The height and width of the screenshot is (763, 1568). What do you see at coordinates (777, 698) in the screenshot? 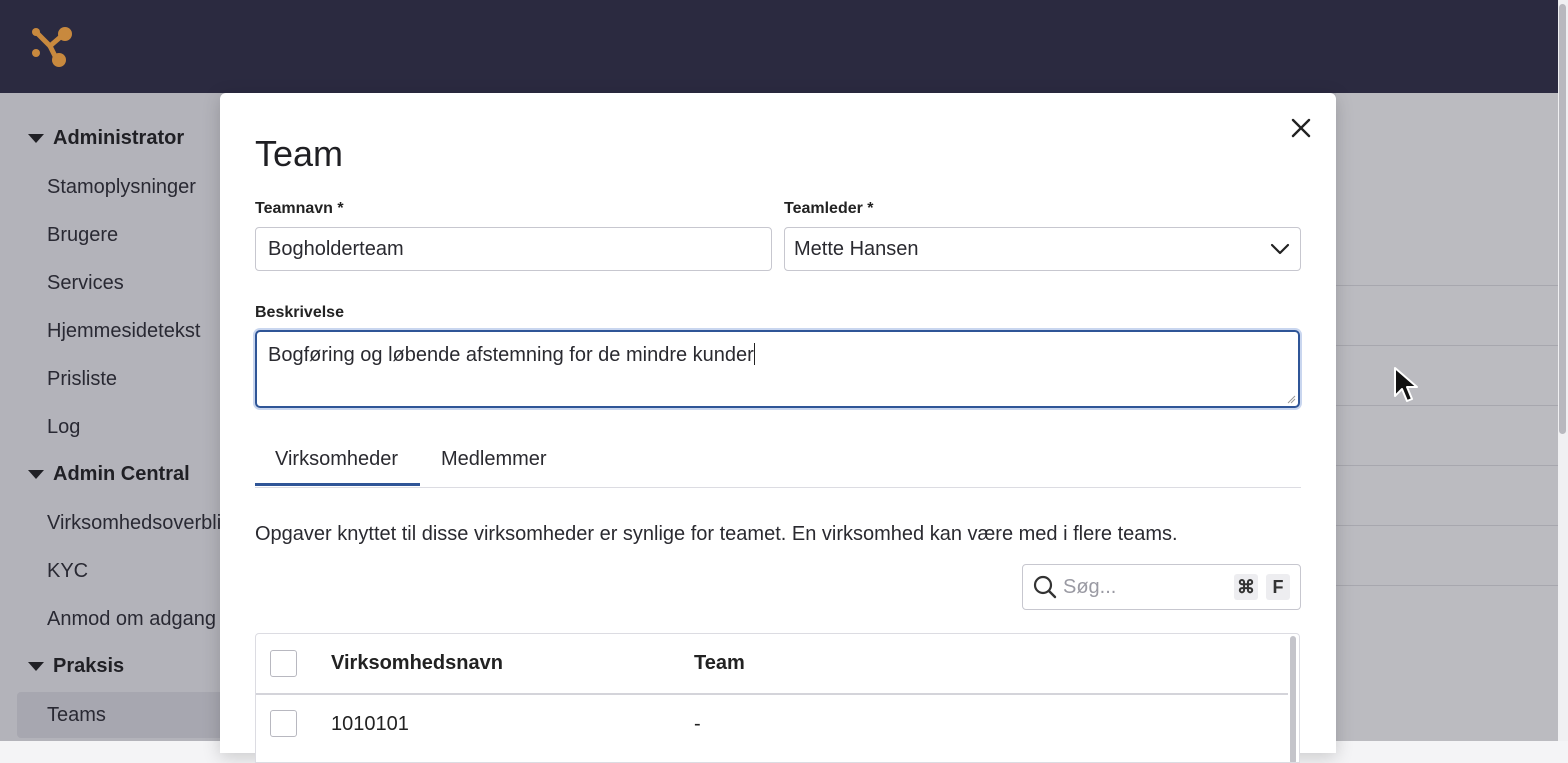
I see `companies-table: Virksomhedsnavn Team 1010101 -` at bounding box center [777, 698].